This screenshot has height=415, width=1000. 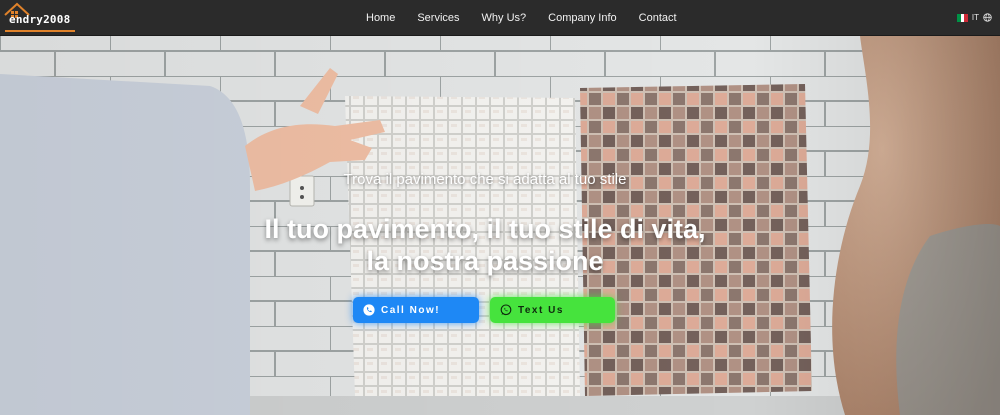 What do you see at coordinates (485, 261) in the screenshot?
I see `headline-line-2: la nostra passione` at bounding box center [485, 261].